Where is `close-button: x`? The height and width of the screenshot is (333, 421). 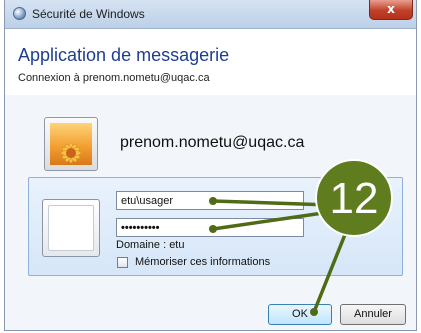 close-button: x is located at coordinates (391, 10).